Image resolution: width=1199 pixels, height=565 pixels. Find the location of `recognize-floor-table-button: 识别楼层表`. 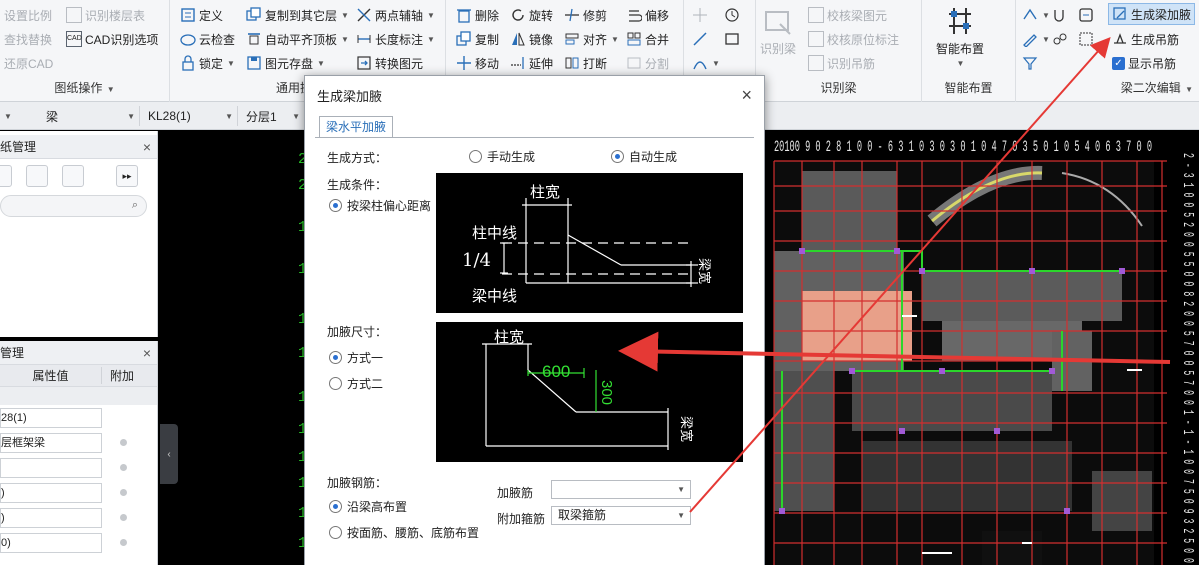

recognize-floor-table-button: 识别楼层表 is located at coordinates (105, 15).